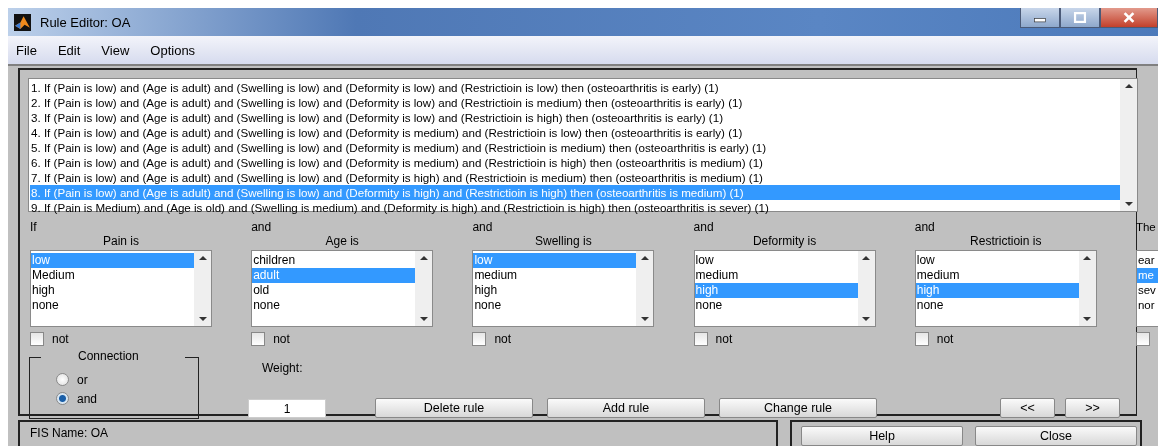 Image resolution: width=1158 pixels, height=446 pixels. I want to click on minimize-button, so click(1040, 18).